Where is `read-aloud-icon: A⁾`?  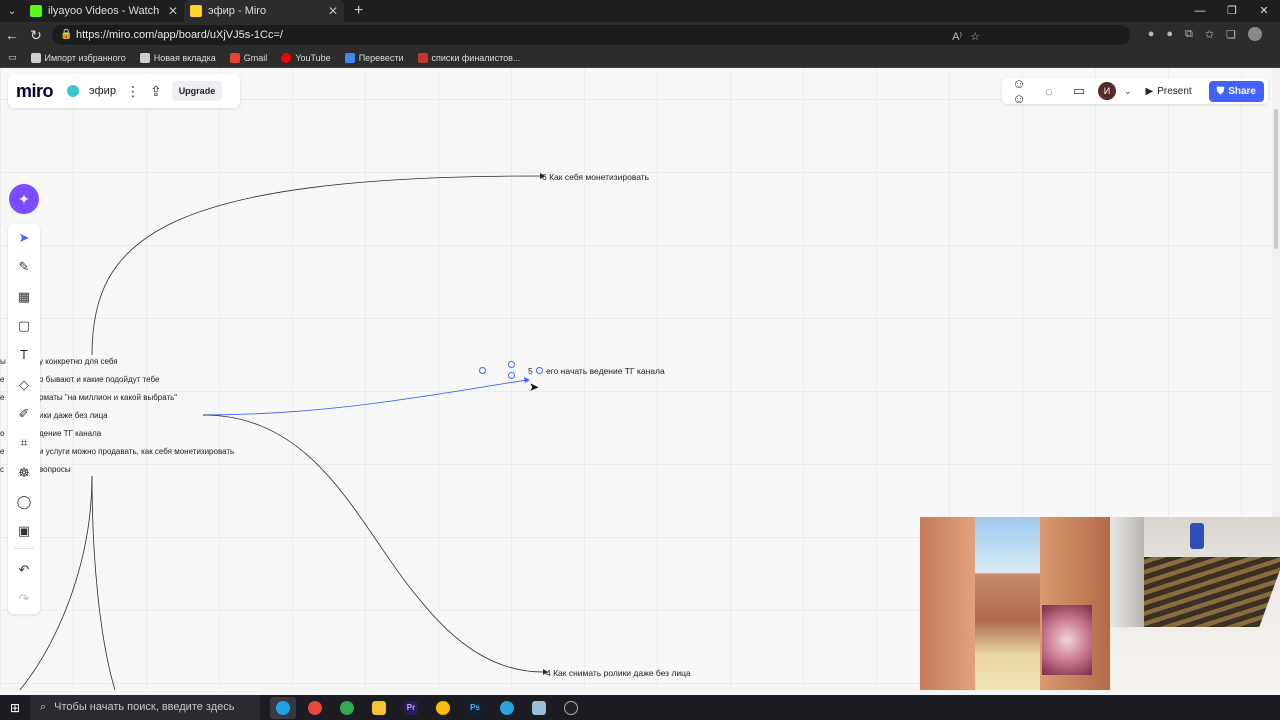 read-aloud-icon: A⁾ is located at coordinates (957, 37).